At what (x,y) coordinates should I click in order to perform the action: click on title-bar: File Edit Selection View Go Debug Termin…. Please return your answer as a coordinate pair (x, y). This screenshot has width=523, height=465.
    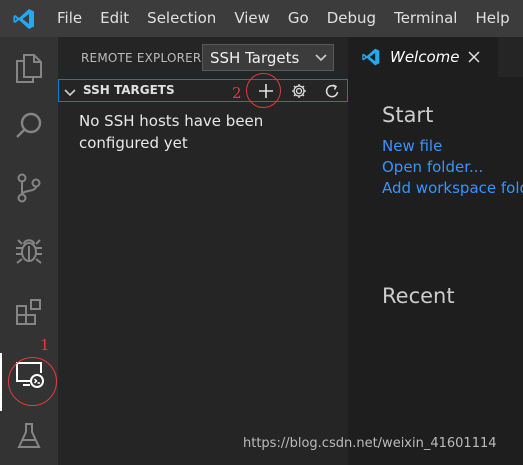
    Looking at the image, I should click on (261, 18).